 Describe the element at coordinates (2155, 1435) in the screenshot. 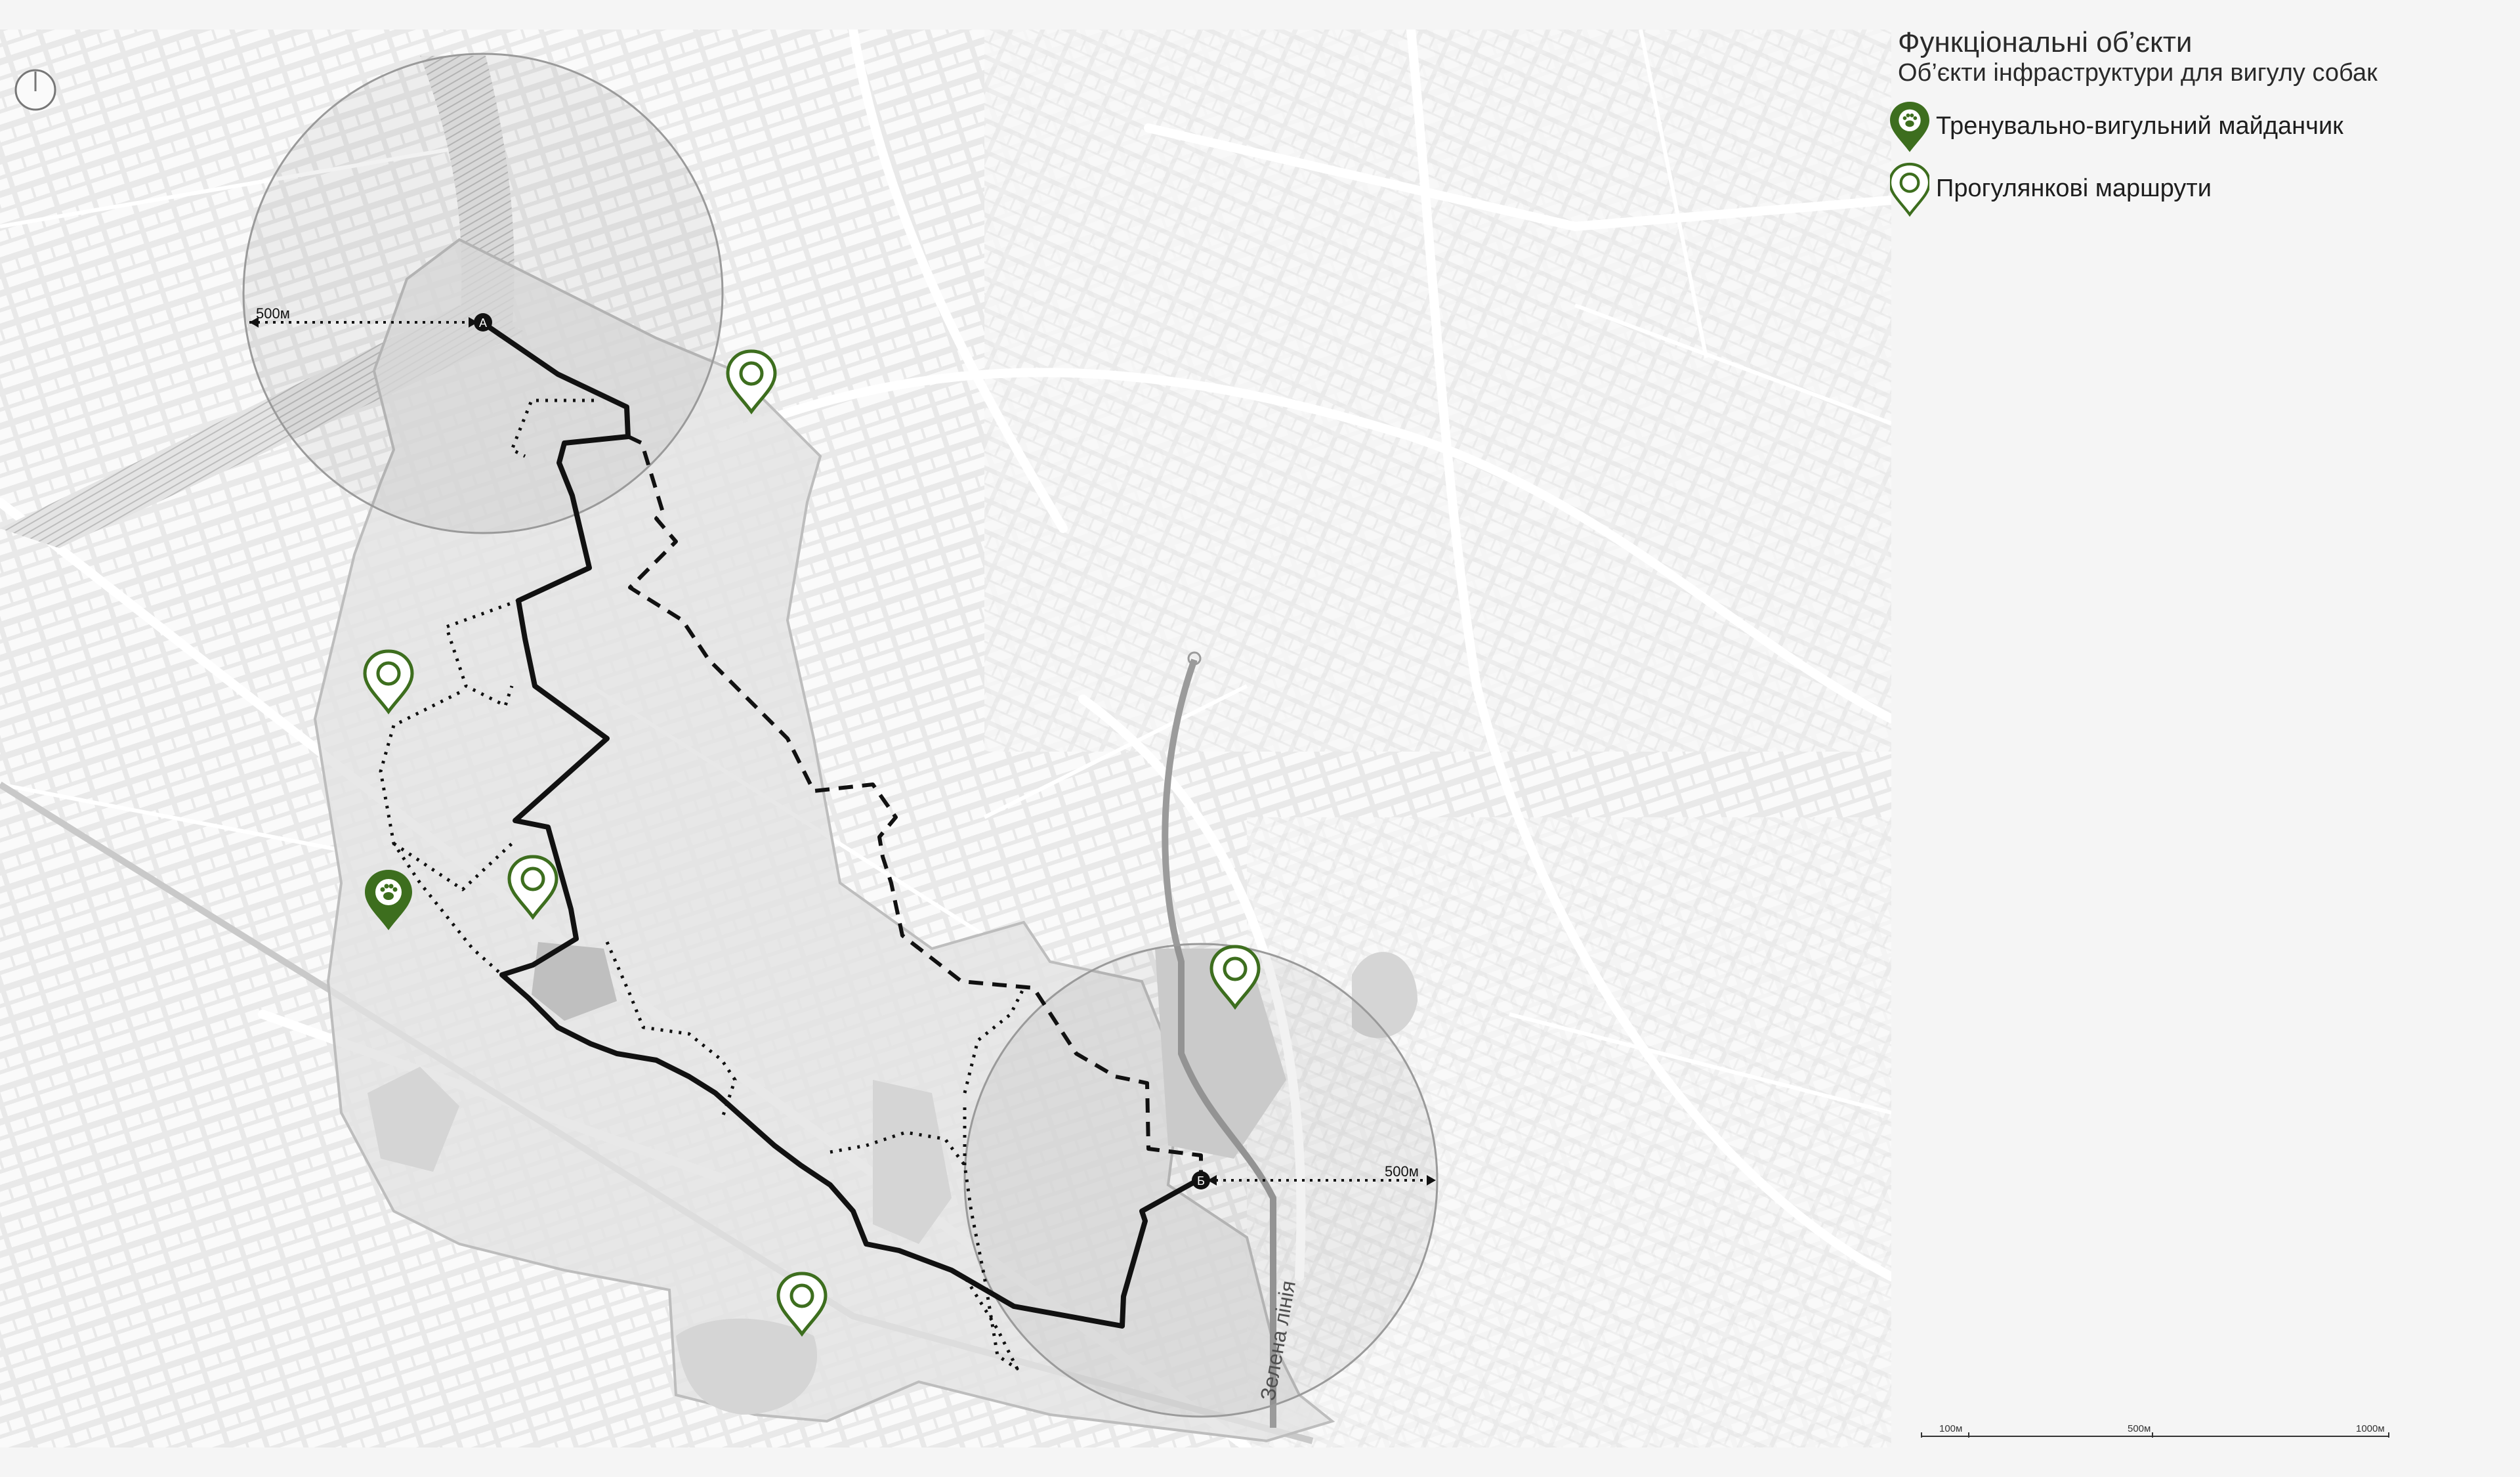

I see `scale-bar-line` at that location.